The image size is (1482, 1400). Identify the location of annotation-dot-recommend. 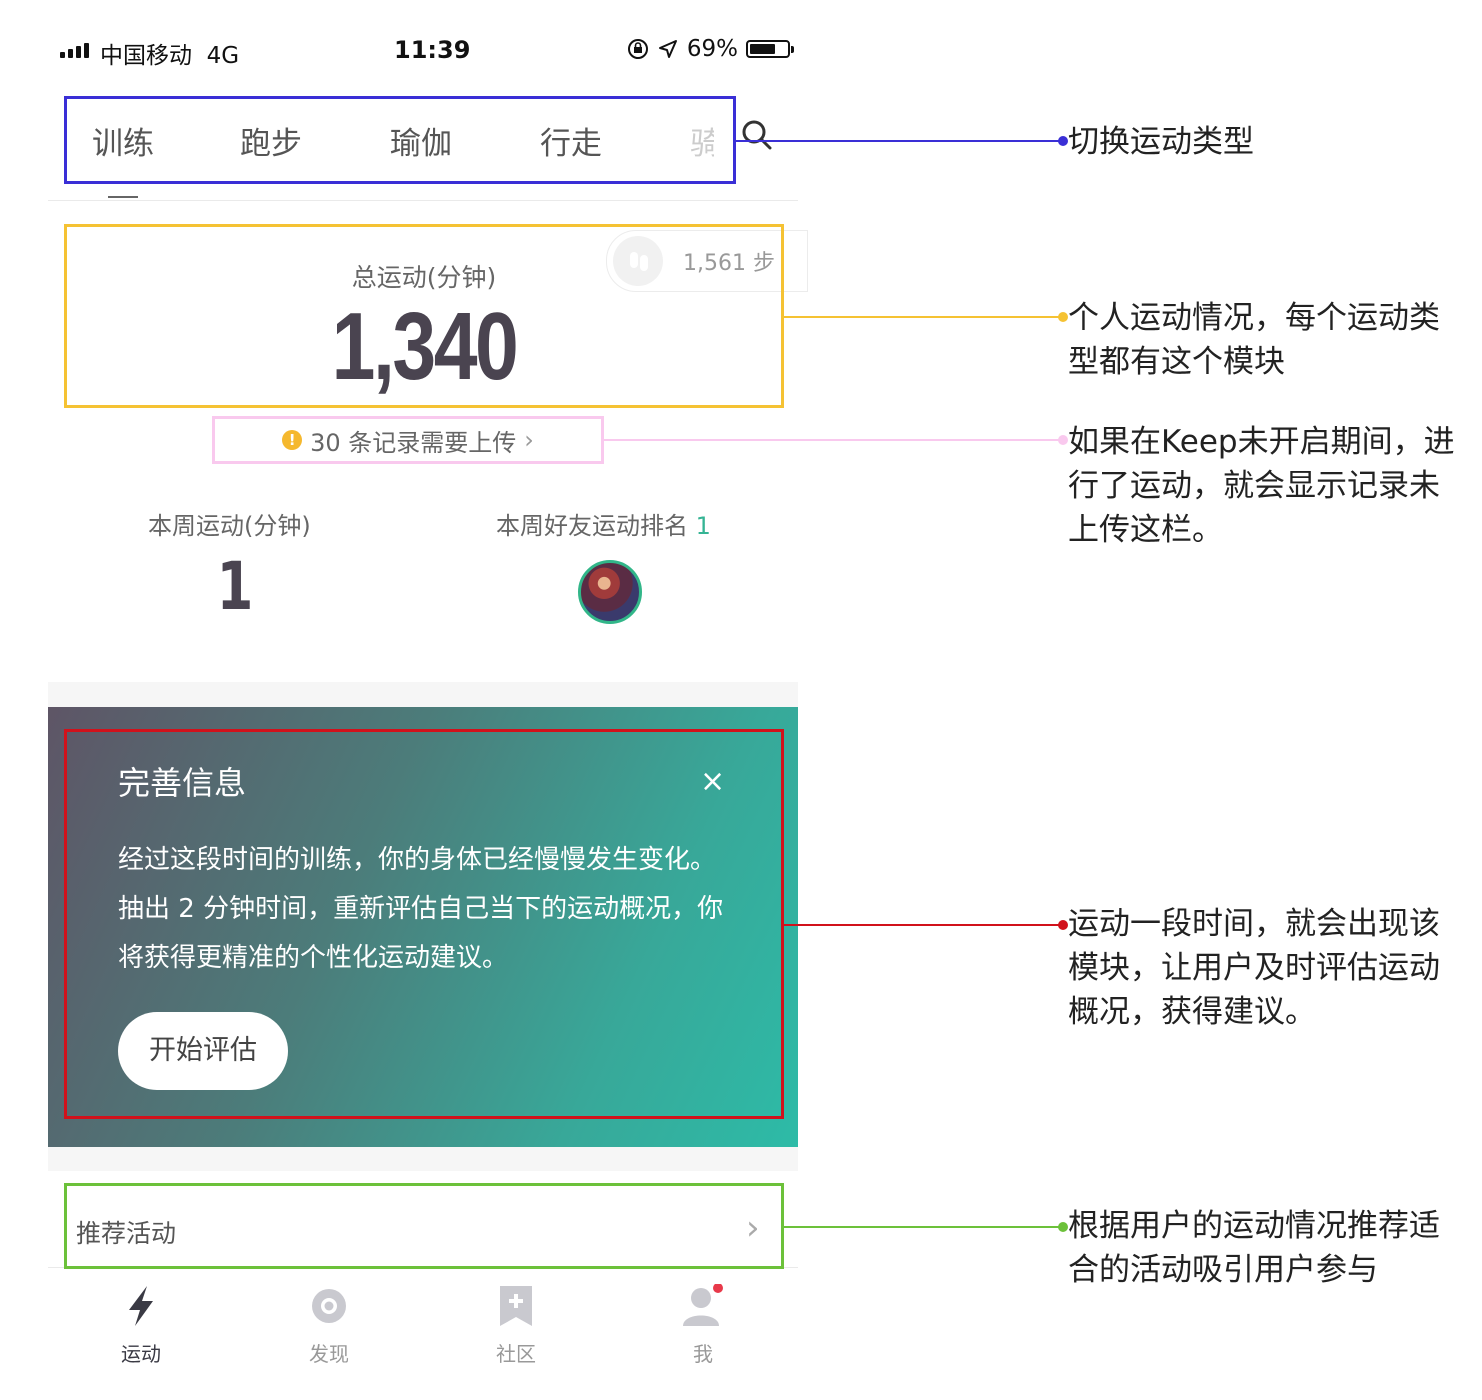
(1063, 1227).